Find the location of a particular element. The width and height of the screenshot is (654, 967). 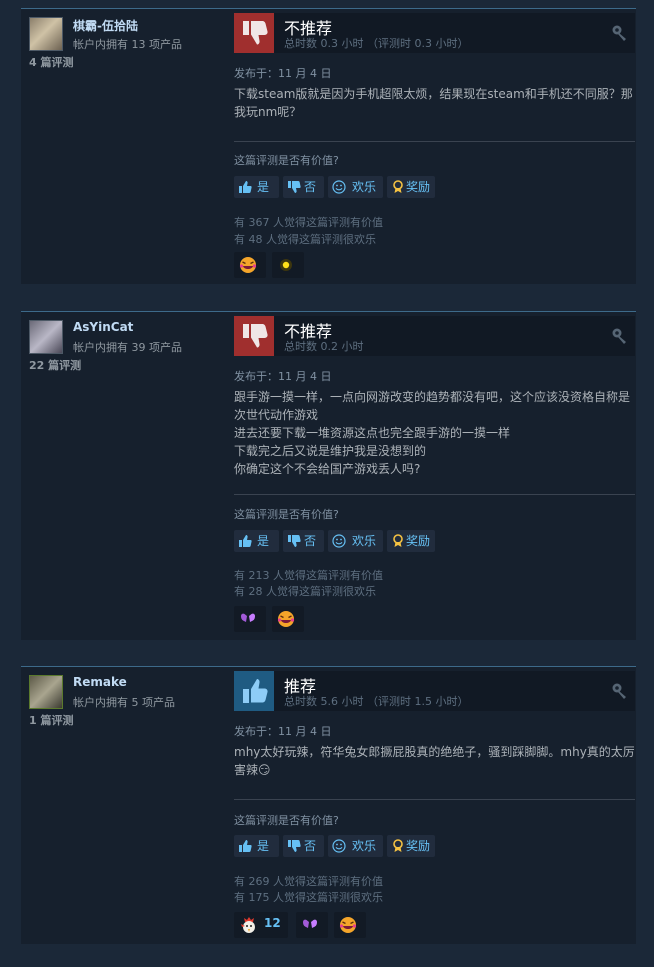

reviewer-name: Remake is located at coordinates (100, 682).